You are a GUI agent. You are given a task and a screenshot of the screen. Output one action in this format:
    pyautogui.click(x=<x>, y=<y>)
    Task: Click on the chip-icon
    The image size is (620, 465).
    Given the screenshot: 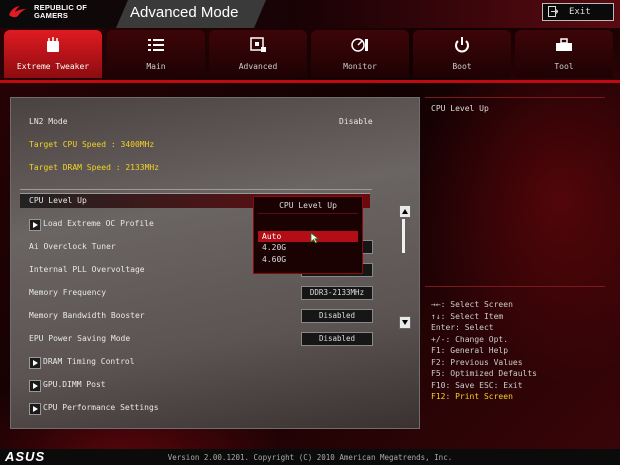 What is the action you would take?
    pyautogui.click(x=258, y=44)
    